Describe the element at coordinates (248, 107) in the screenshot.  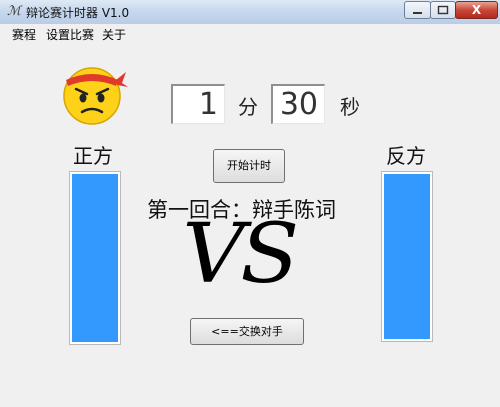
I see `minutes-unit-label: 分` at that location.